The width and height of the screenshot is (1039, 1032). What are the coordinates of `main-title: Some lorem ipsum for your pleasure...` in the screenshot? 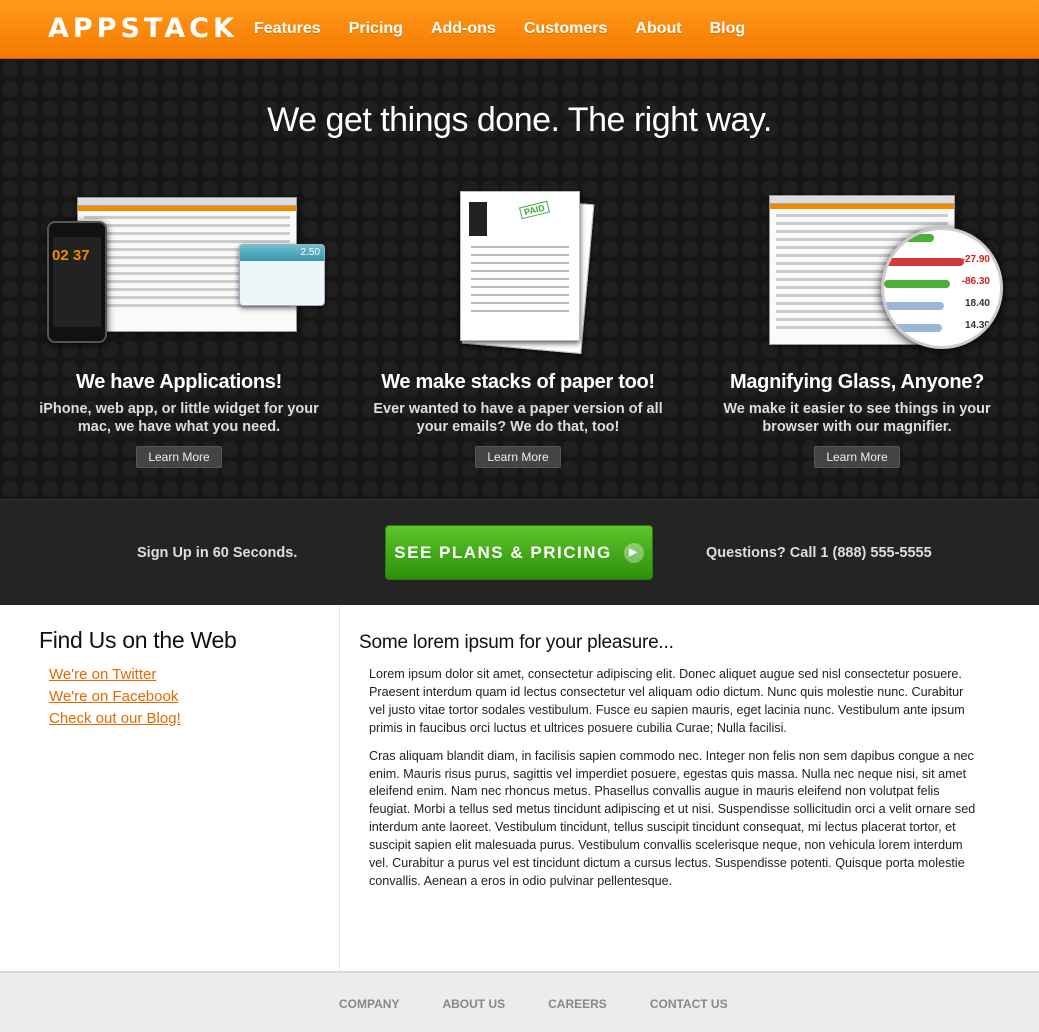 It's located at (516, 642).